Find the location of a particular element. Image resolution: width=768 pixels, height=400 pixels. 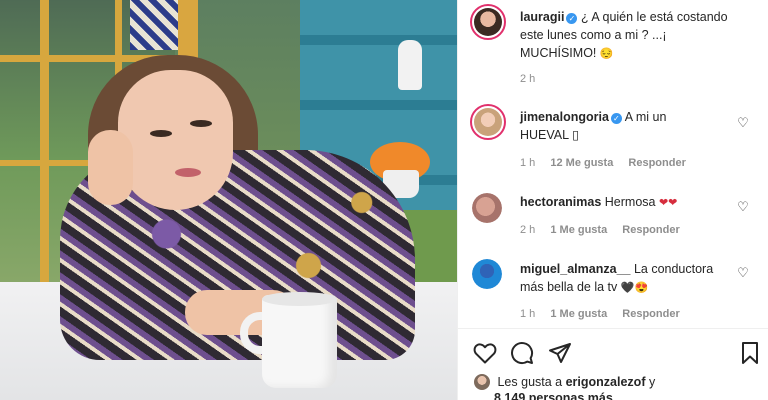

emoji-placeholder: ▯ is located at coordinates (576, 135).